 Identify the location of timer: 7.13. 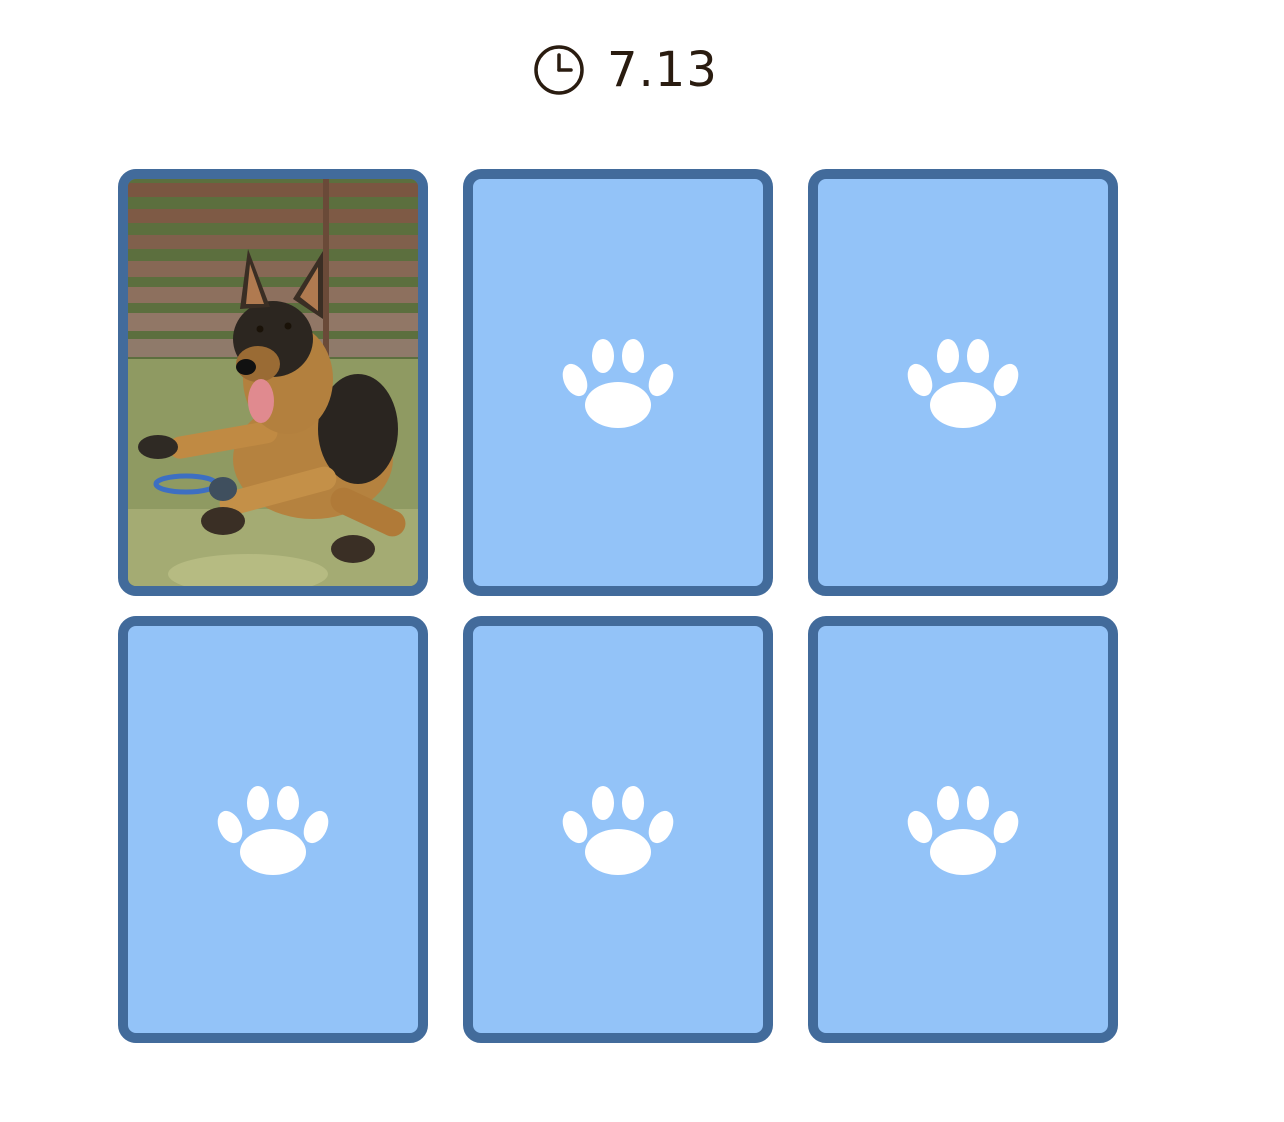
(625, 70).